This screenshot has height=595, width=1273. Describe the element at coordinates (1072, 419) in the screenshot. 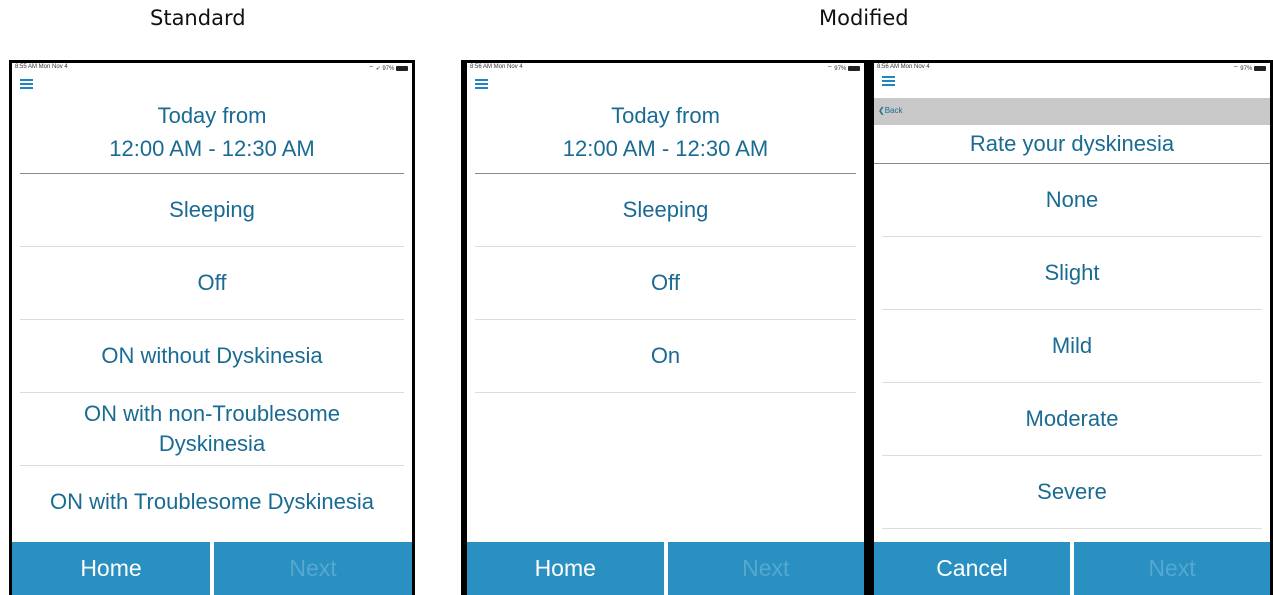

I see `option-moderate: Moderate` at that location.